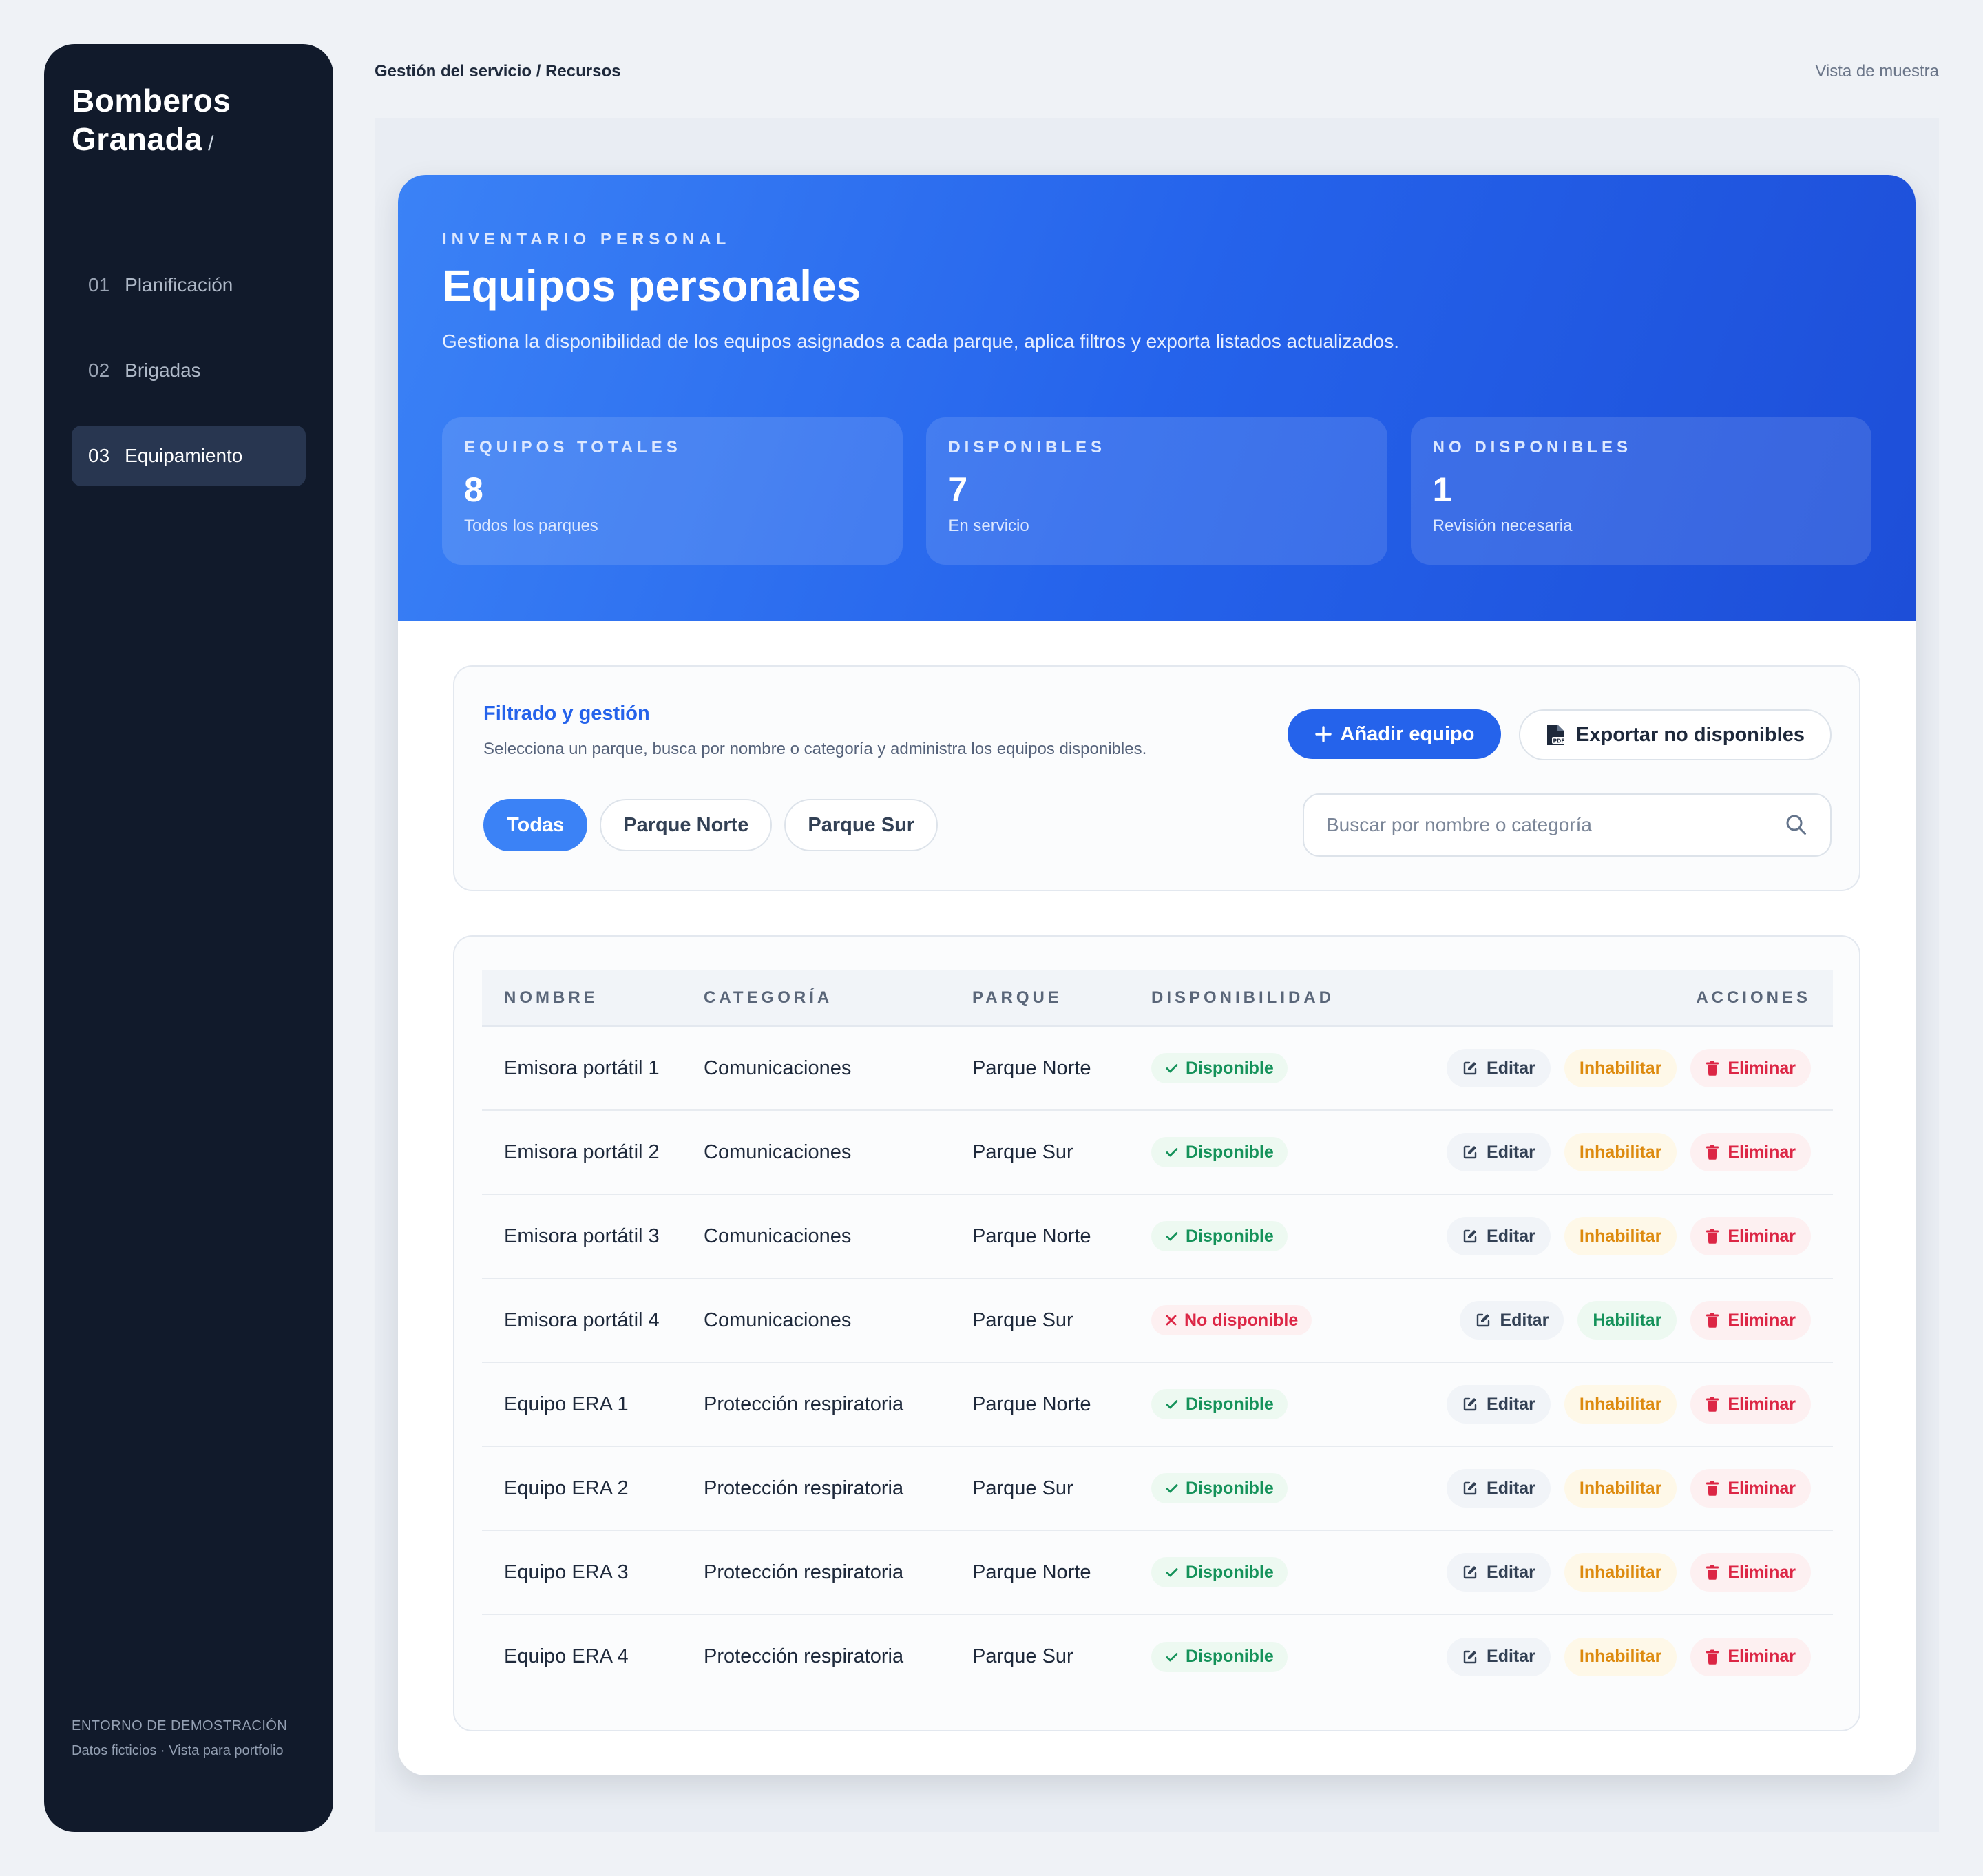 The height and width of the screenshot is (1876, 1983). What do you see at coordinates (474, 489) in the screenshot?
I see `stat-value: 8` at bounding box center [474, 489].